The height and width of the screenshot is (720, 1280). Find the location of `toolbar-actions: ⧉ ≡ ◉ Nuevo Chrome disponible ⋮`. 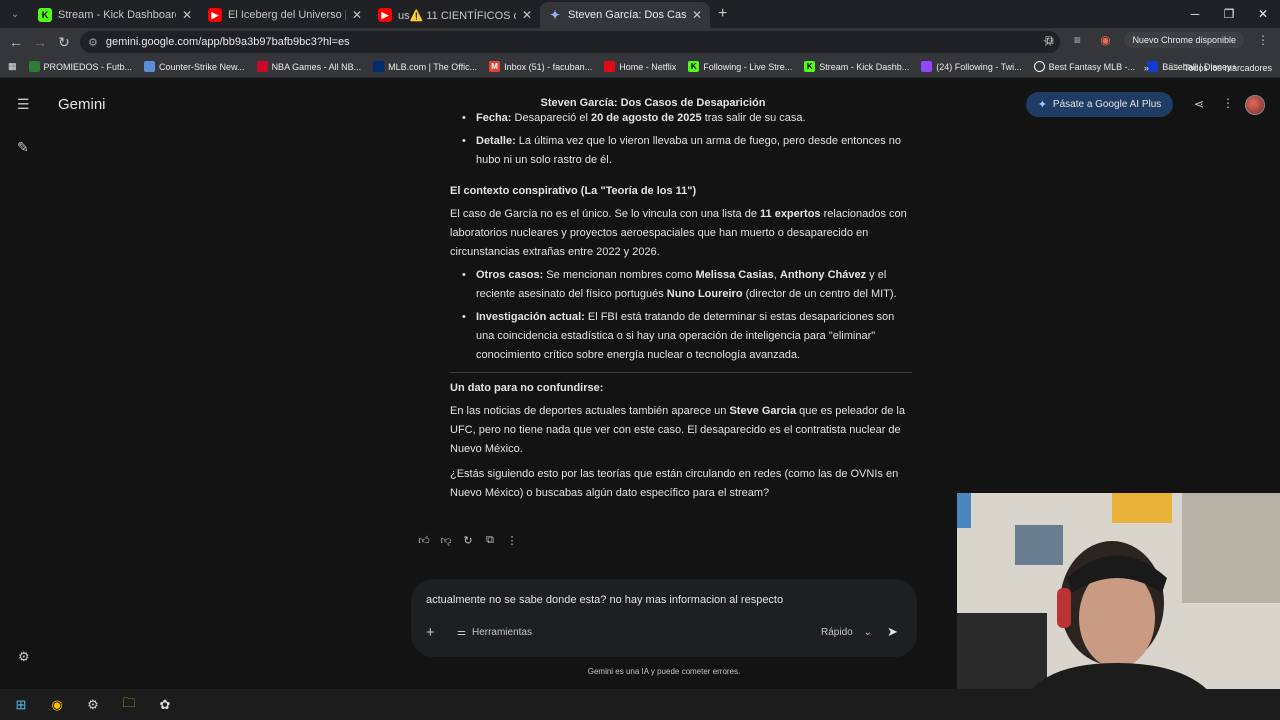

toolbar-actions: ⧉ ≡ ◉ Nuevo Chrome disponible ⋮ is located at coordinates (1156, 40).